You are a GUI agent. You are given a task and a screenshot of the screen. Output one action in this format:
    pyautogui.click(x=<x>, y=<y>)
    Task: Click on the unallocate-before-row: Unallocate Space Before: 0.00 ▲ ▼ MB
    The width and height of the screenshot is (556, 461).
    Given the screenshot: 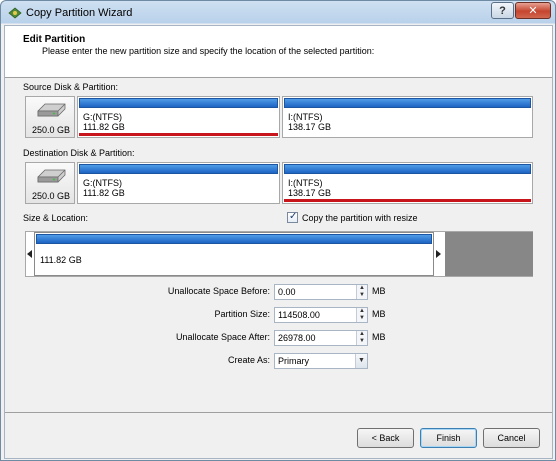 What is the action you would take?
    pyautogui.click(x=278, y=292)
    